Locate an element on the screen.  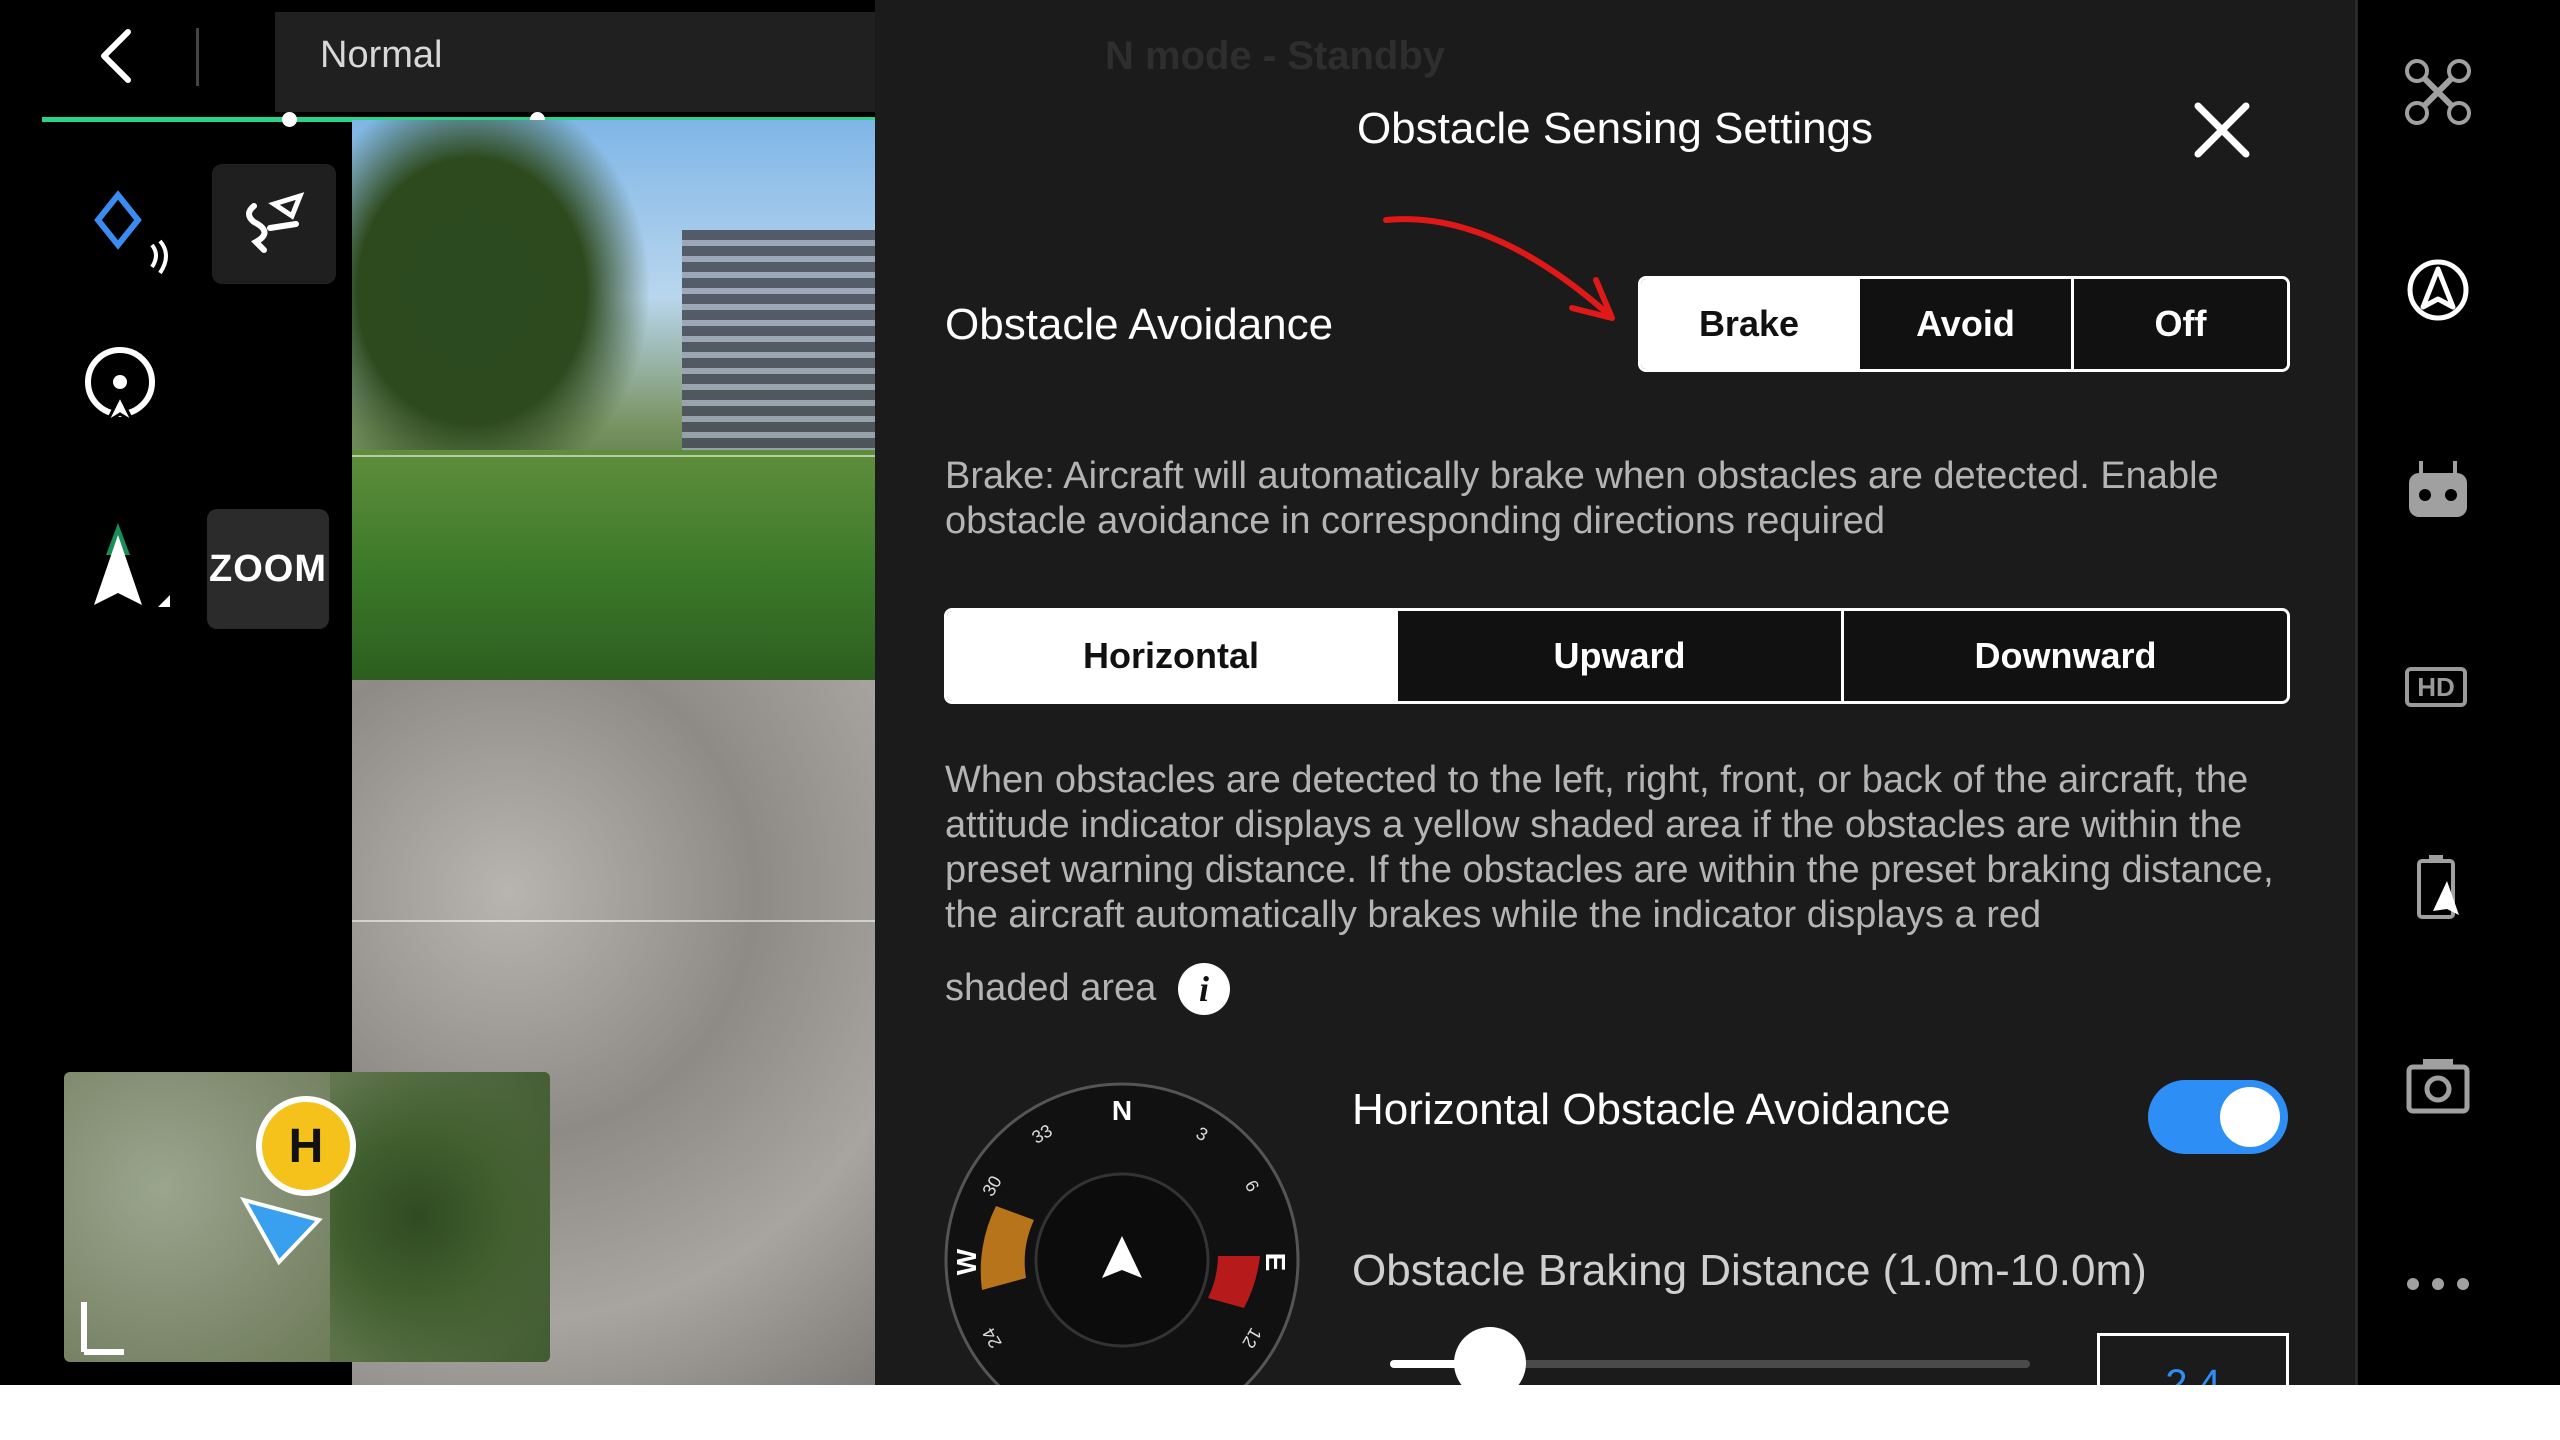
avoid-option: Avoid is located at coordinates (1963, 324).